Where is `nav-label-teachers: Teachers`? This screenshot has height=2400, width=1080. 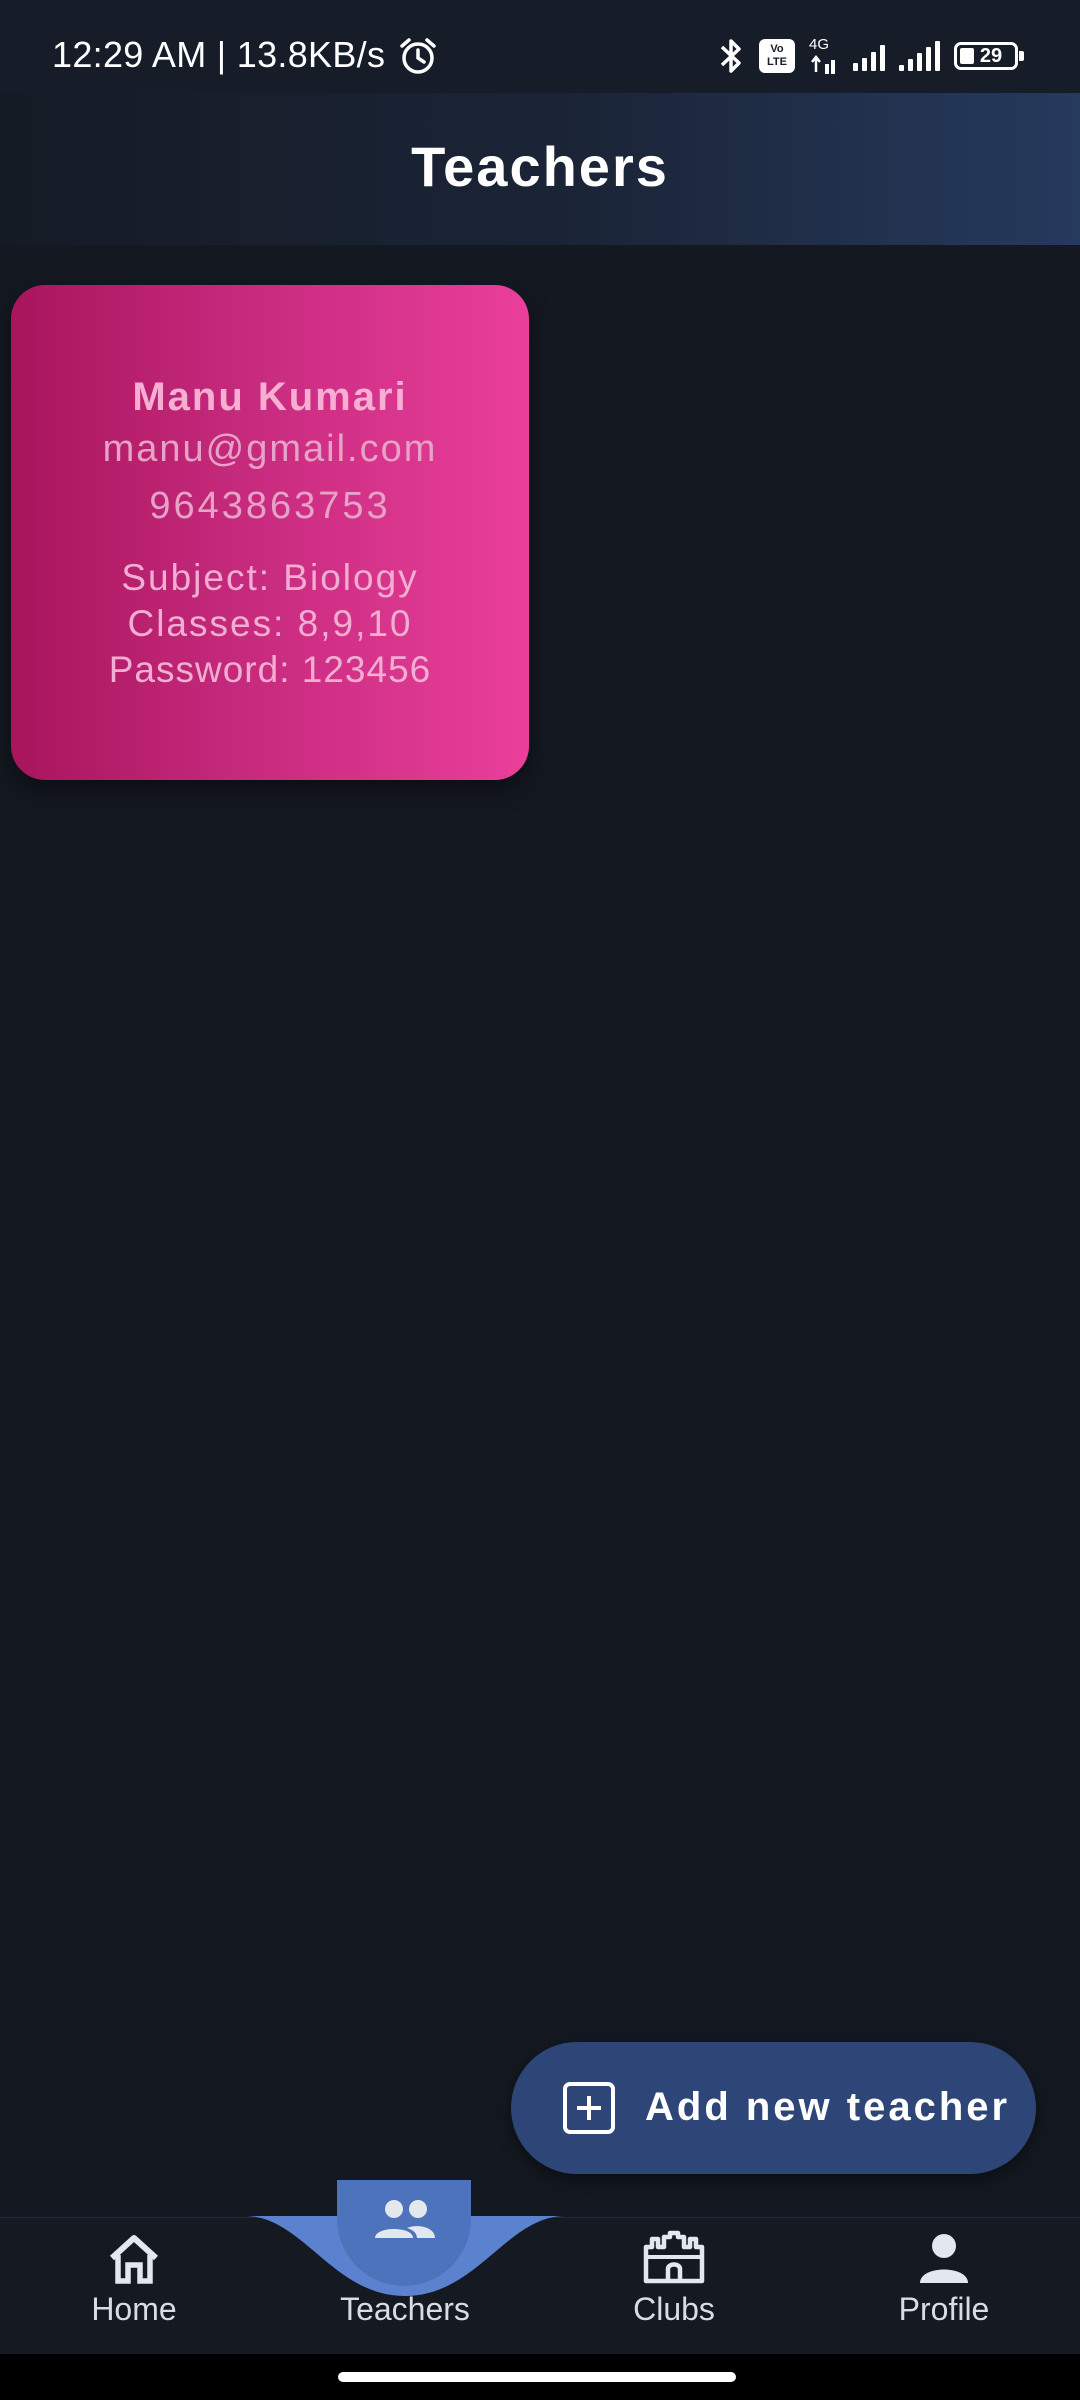 nav-label-teachers: Teachers is located at coordinates (405, 2309).